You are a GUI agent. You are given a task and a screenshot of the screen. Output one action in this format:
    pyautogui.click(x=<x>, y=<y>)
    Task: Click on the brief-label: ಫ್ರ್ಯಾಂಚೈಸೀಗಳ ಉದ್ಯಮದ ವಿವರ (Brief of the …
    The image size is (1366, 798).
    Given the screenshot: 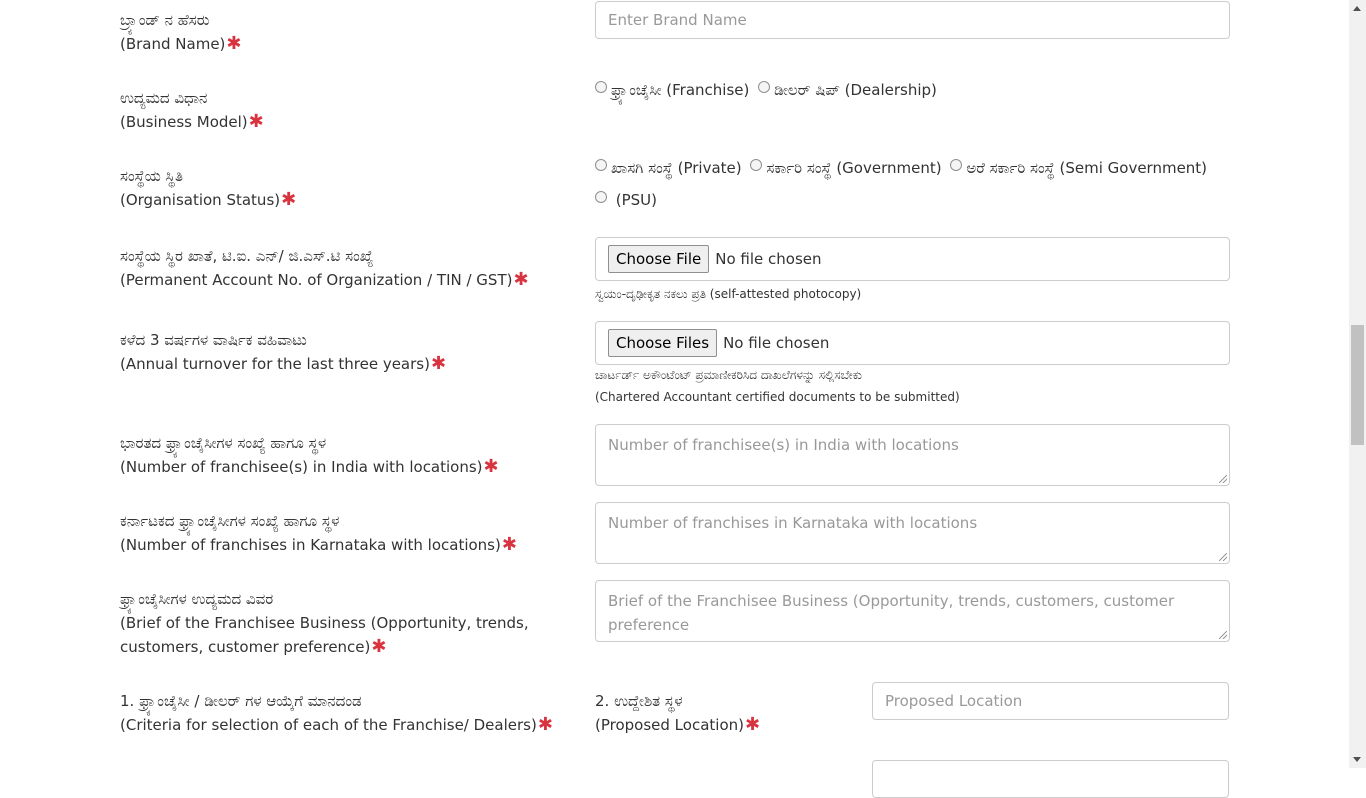 What is the action you would take?
    pyautogui.click(x=324, y=623)
    